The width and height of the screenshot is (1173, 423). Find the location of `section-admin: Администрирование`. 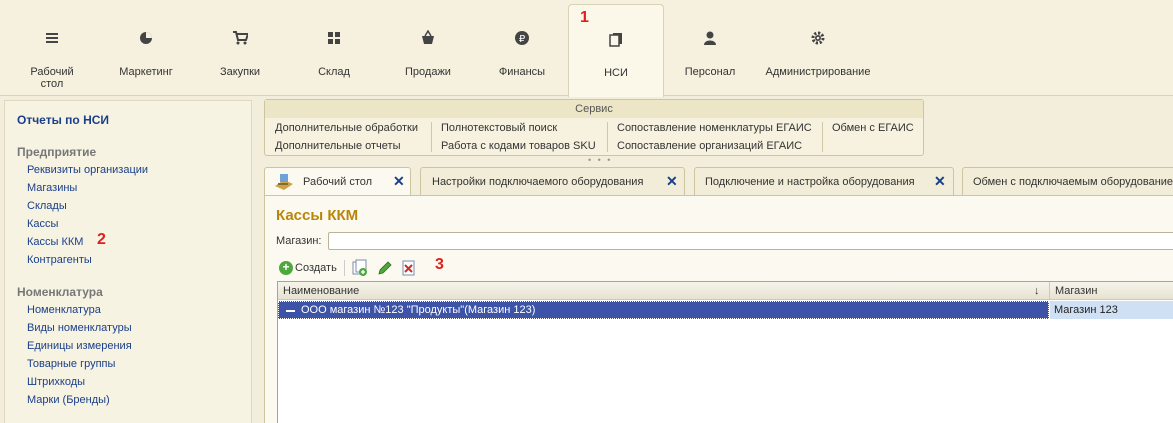

section-admin: Администрирование is located at coordinates (818, 48).